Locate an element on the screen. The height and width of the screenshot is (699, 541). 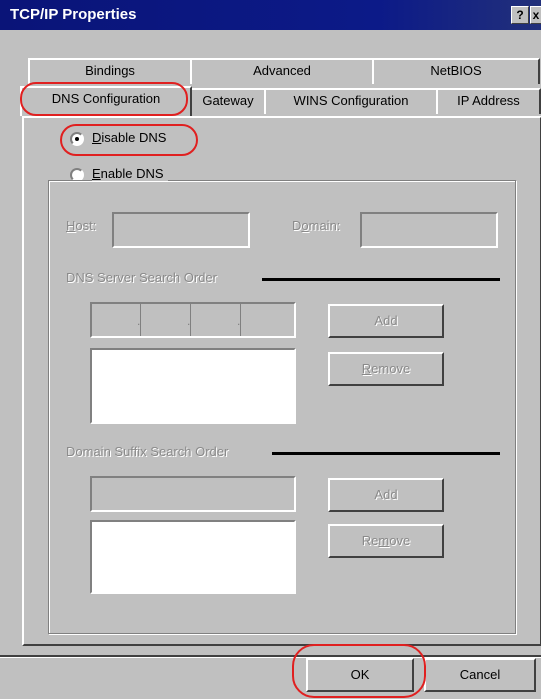
tab-label: WINS Configuration is located at coordinates (351, 100).